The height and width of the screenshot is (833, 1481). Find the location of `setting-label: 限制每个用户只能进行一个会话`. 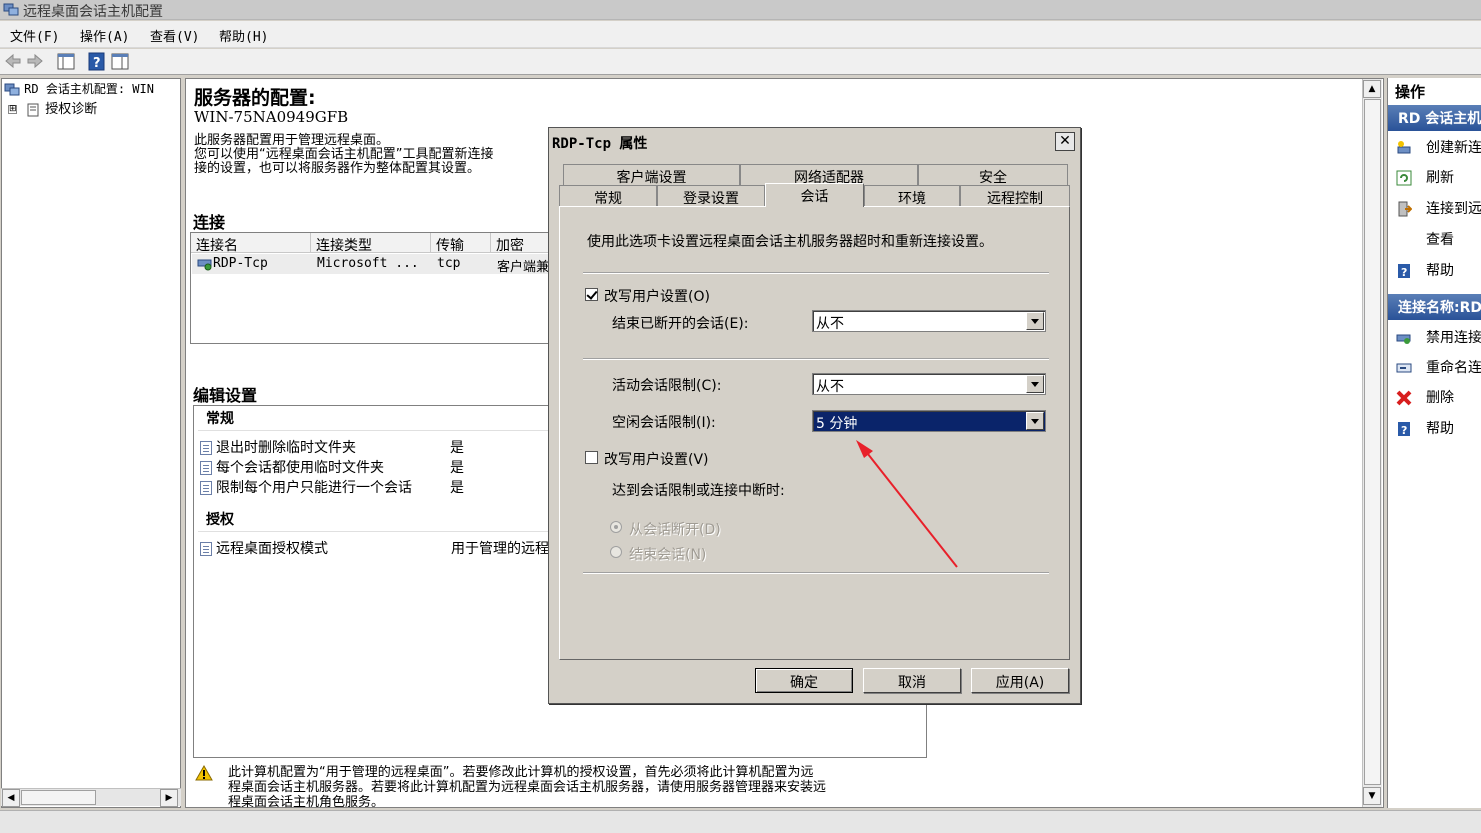

setting-label: 限制每个用户只能进行一个会话 is located at coordinates (314, 488).